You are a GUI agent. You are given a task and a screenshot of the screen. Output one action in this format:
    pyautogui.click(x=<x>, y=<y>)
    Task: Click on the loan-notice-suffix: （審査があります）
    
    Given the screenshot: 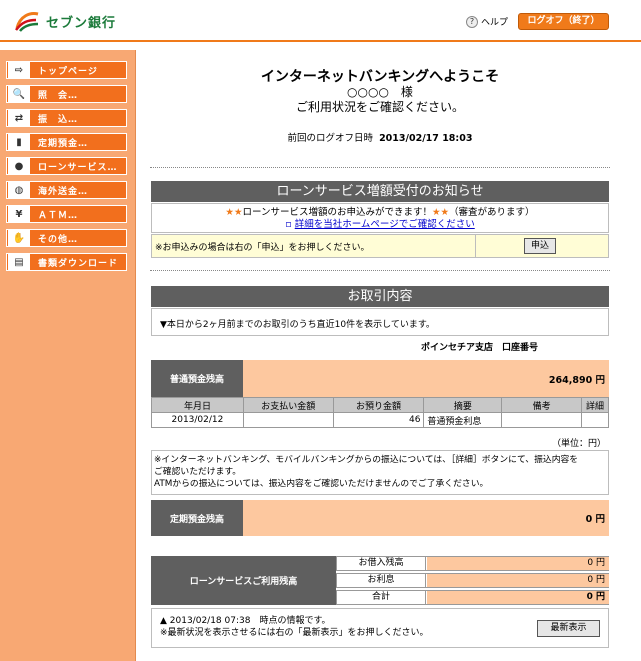 What is the action you would take?
    pyautogui.click(x=492, y=212)
    